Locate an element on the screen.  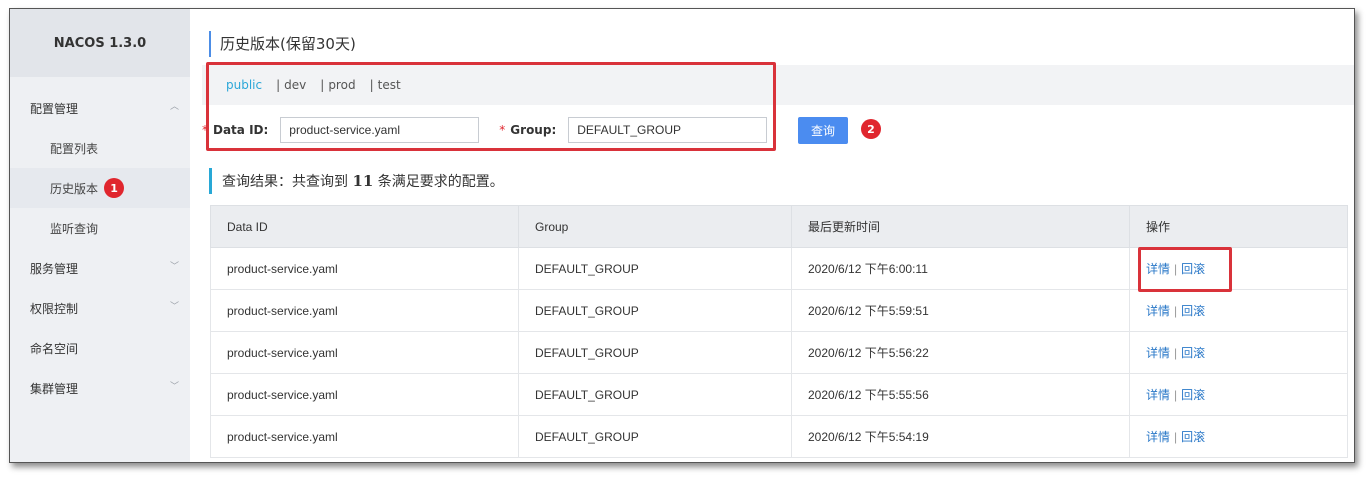
cell-time: 2020/6/12 下午6:00:11 is located at coordinates (960, 268).